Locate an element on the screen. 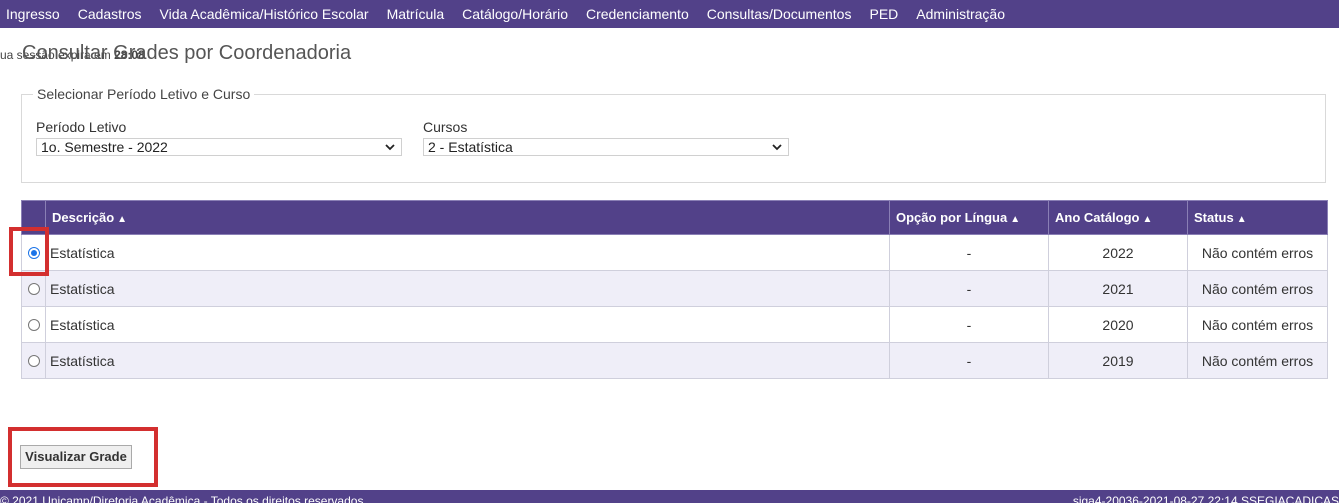 Image resolution: width=1339 pixels, height=503 pixels. table-row: Estatística - 2021 Não contém erros is located at coordinates (674, 288).